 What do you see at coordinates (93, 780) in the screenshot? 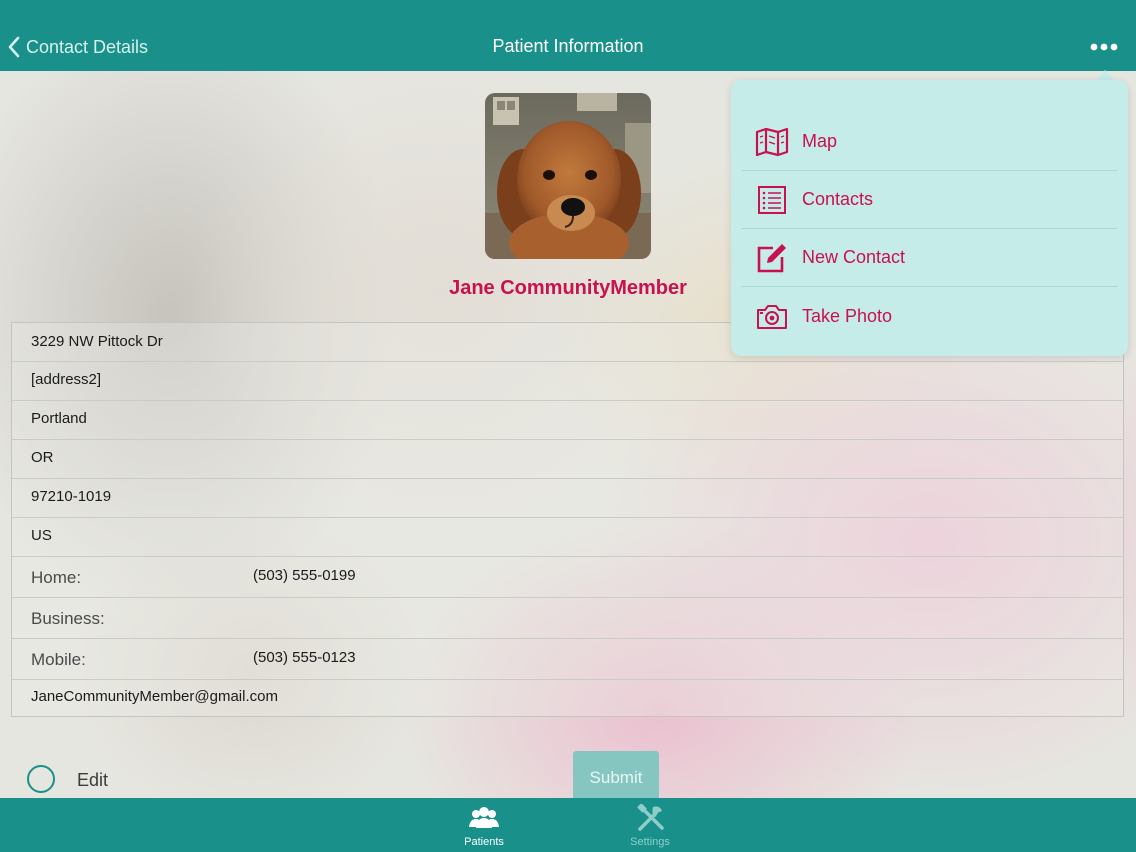
I see `edit-label: Edit` at bounding box center [93, 780].